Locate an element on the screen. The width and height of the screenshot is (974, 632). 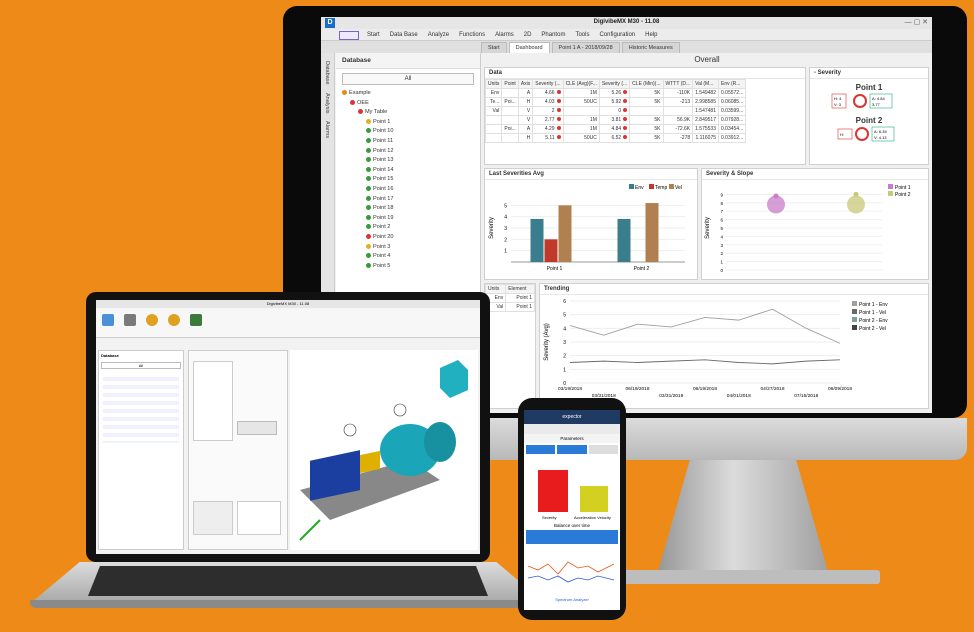
x-tick-label: 04/01/2018 is located at coordinates (739, 396).